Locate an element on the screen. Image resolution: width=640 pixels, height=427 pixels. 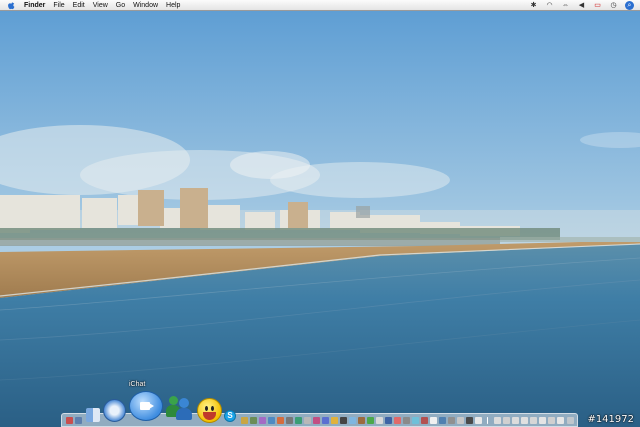
image-id-watermark: #141972 is located at coordinates (610, 419).